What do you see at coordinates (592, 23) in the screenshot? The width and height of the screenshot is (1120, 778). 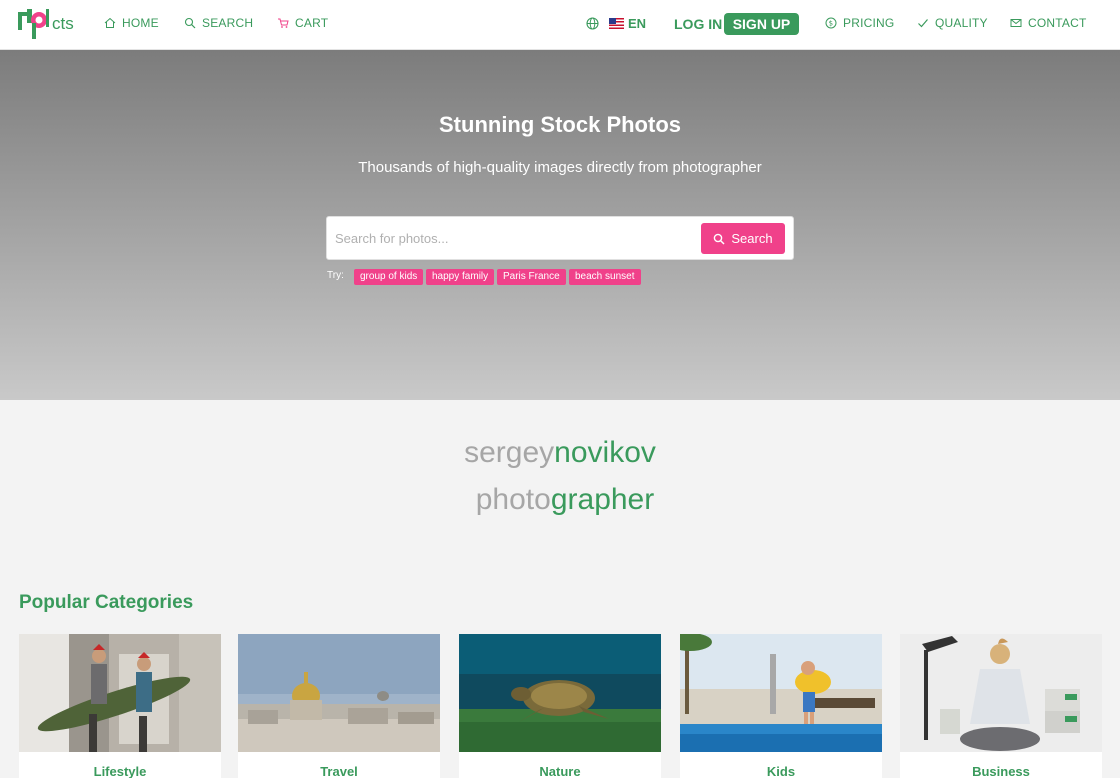 I see `globe-icon` at bounding box center [592, 23].